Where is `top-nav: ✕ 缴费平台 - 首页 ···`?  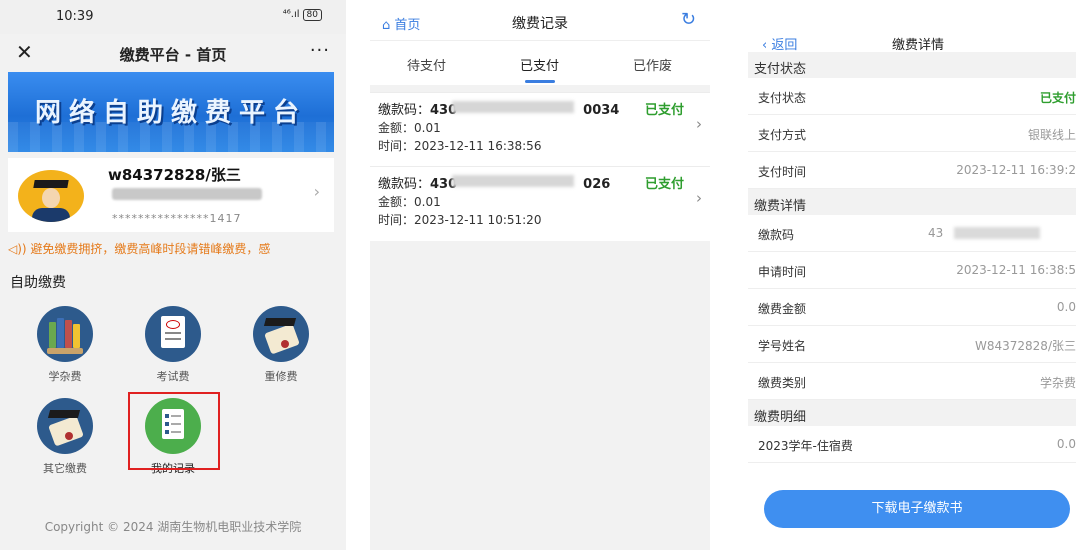
top-nav: ✕ 缴费平台 - 首页 ··· is located at coordinates (173, 53).